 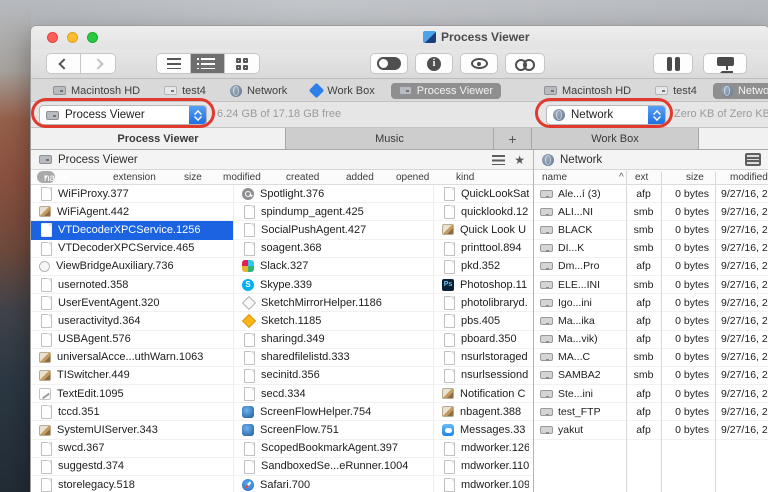 I want to click on file-item: pboard.350, so click(x=483, y=340).